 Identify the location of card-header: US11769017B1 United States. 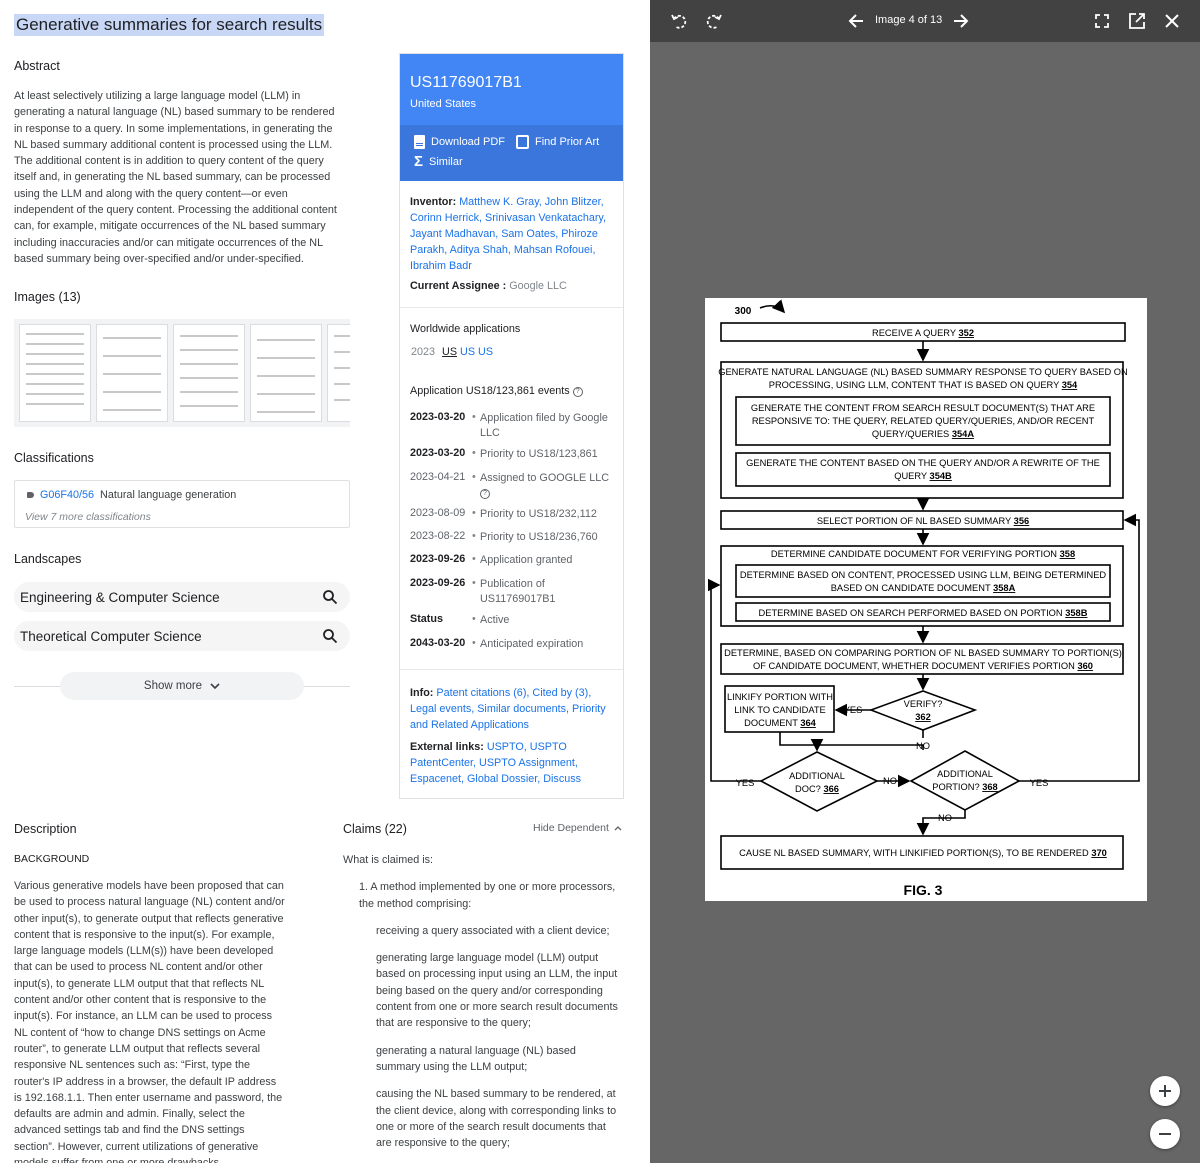
(511, 89).